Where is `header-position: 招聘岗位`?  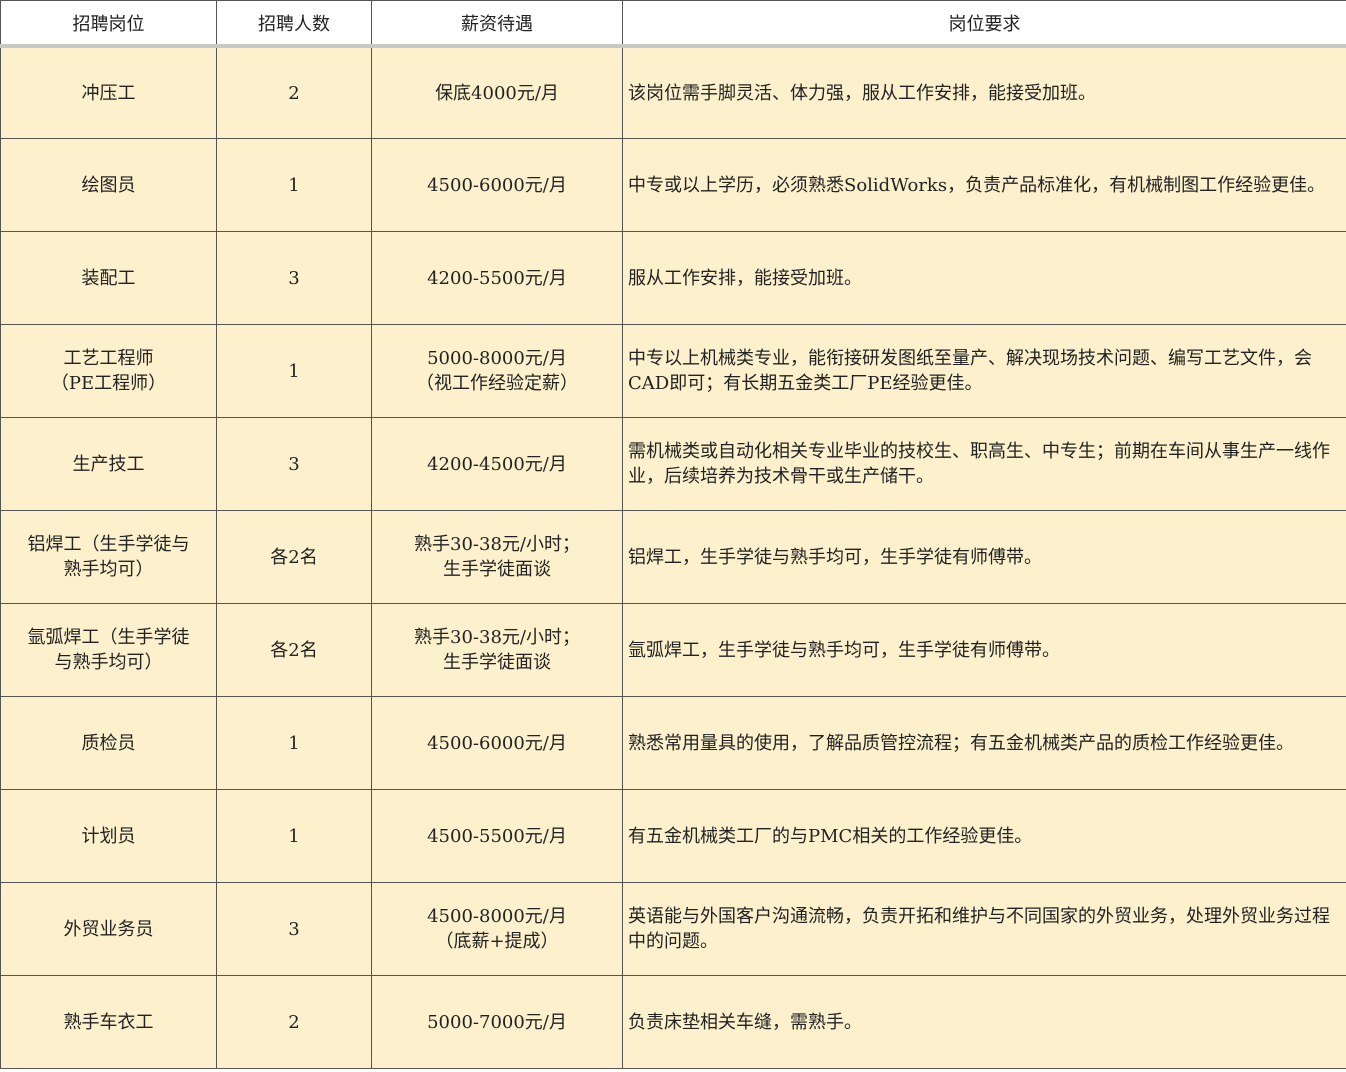
header-position: 招聘岗位 is located at coordinates (108, 24).